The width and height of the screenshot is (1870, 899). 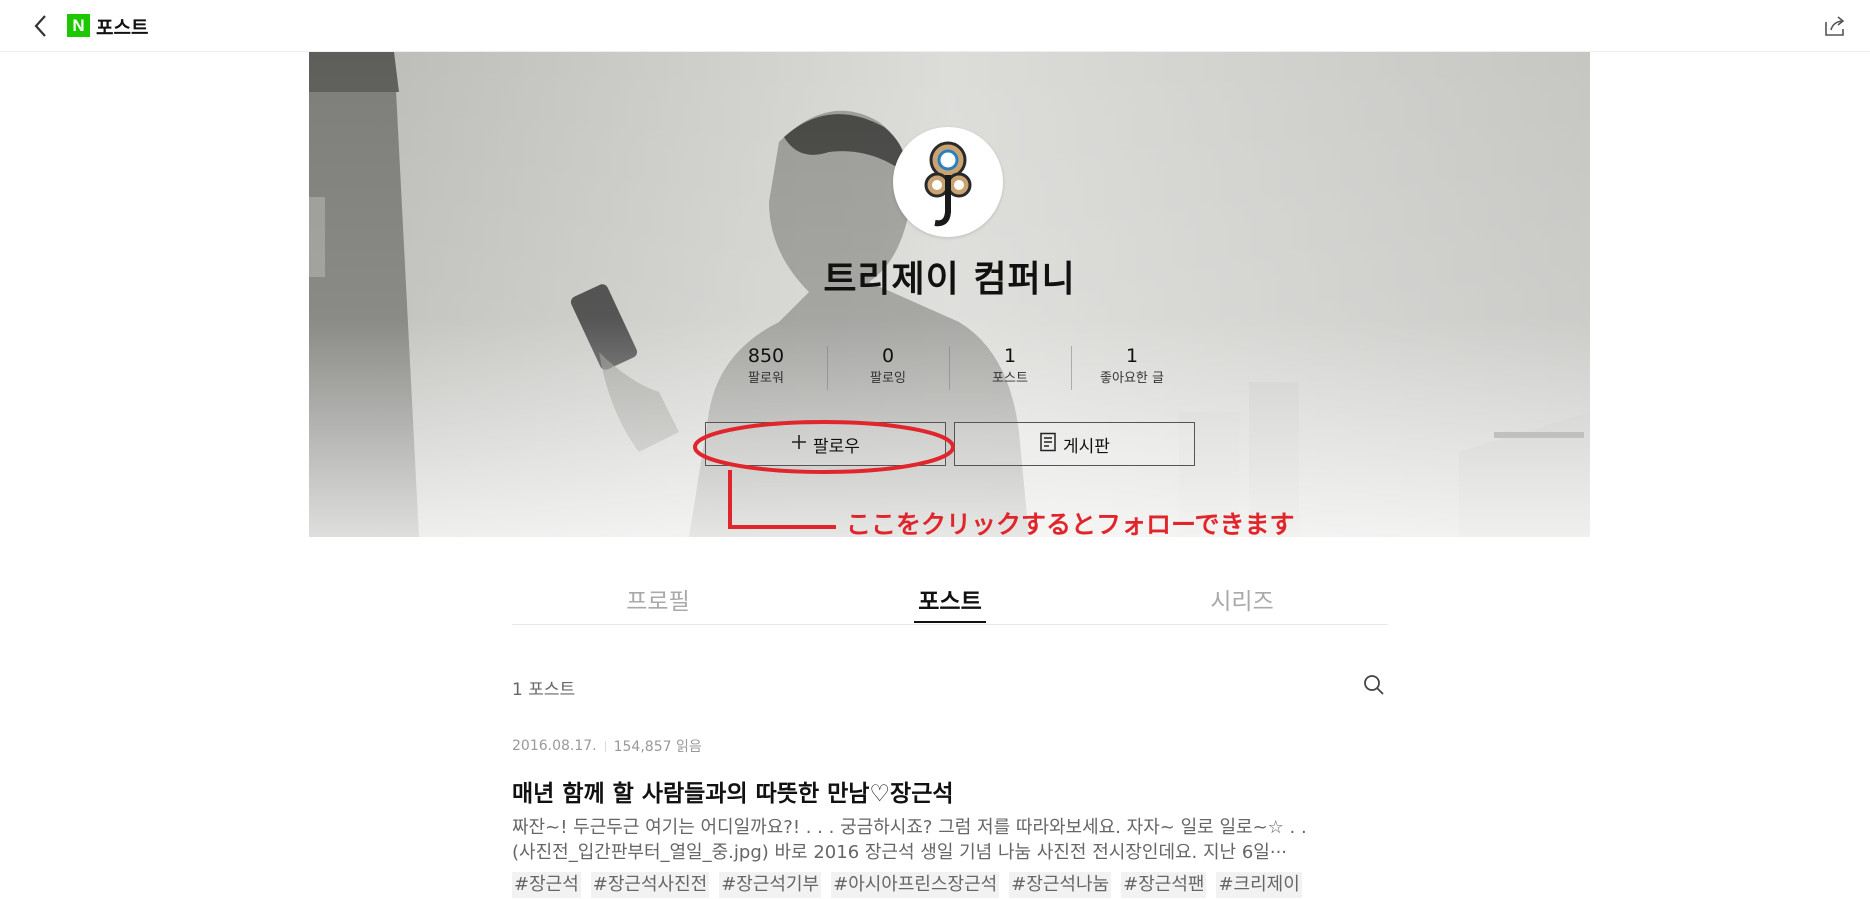 I want to click on tag: #장근석, so click(x=546, y=885).